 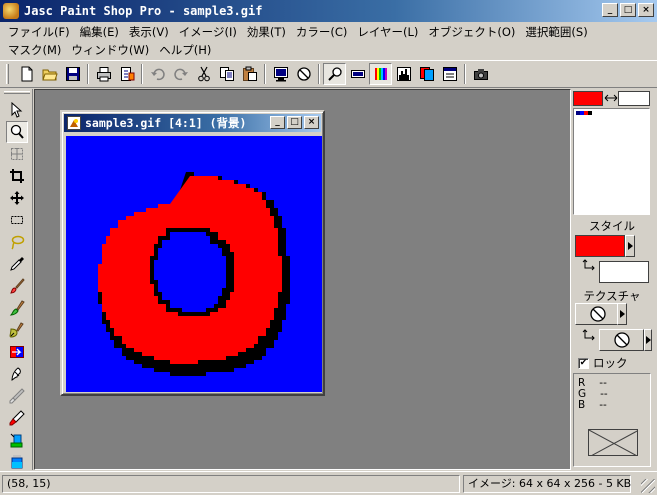 What do you see at coordinates (11, 11) in the screenshot?
I see `paint-shop-pro-app-icon` at bounding box center [11, 11].